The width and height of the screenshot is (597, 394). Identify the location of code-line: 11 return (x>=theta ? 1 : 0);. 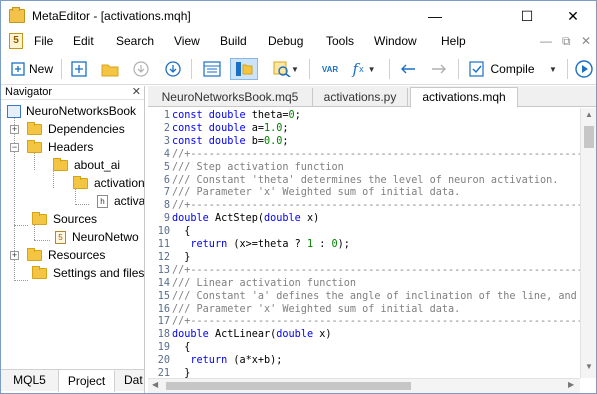
(364, 245).